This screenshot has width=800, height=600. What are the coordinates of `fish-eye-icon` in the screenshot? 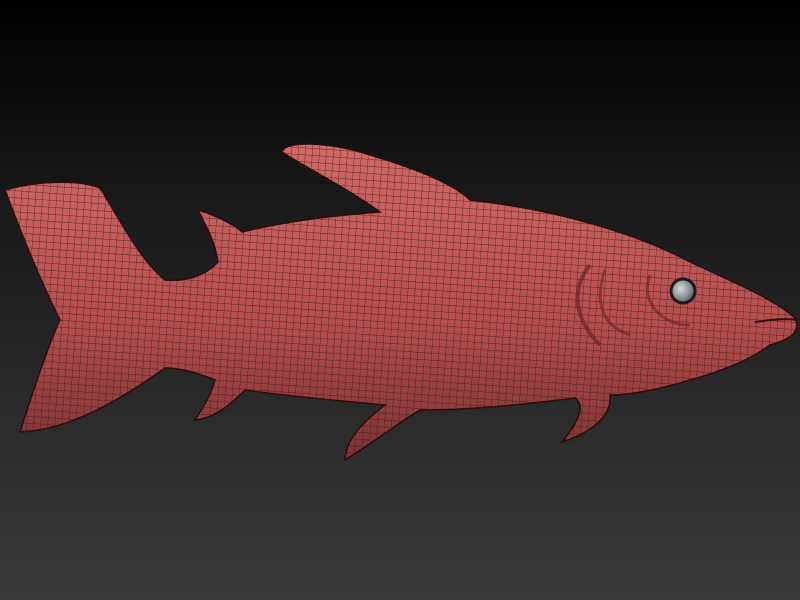 It's located at (683, 291).